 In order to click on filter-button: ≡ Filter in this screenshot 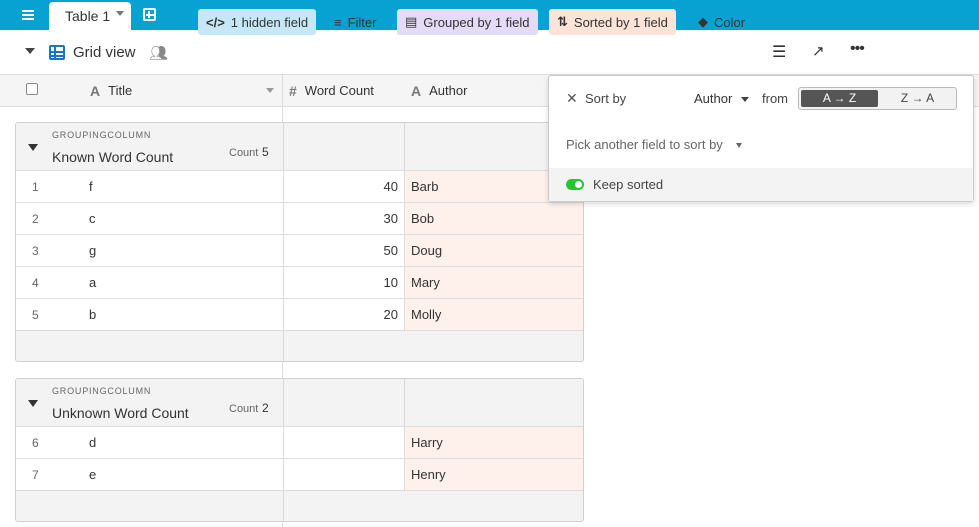, I will do `click(355, 22)`.